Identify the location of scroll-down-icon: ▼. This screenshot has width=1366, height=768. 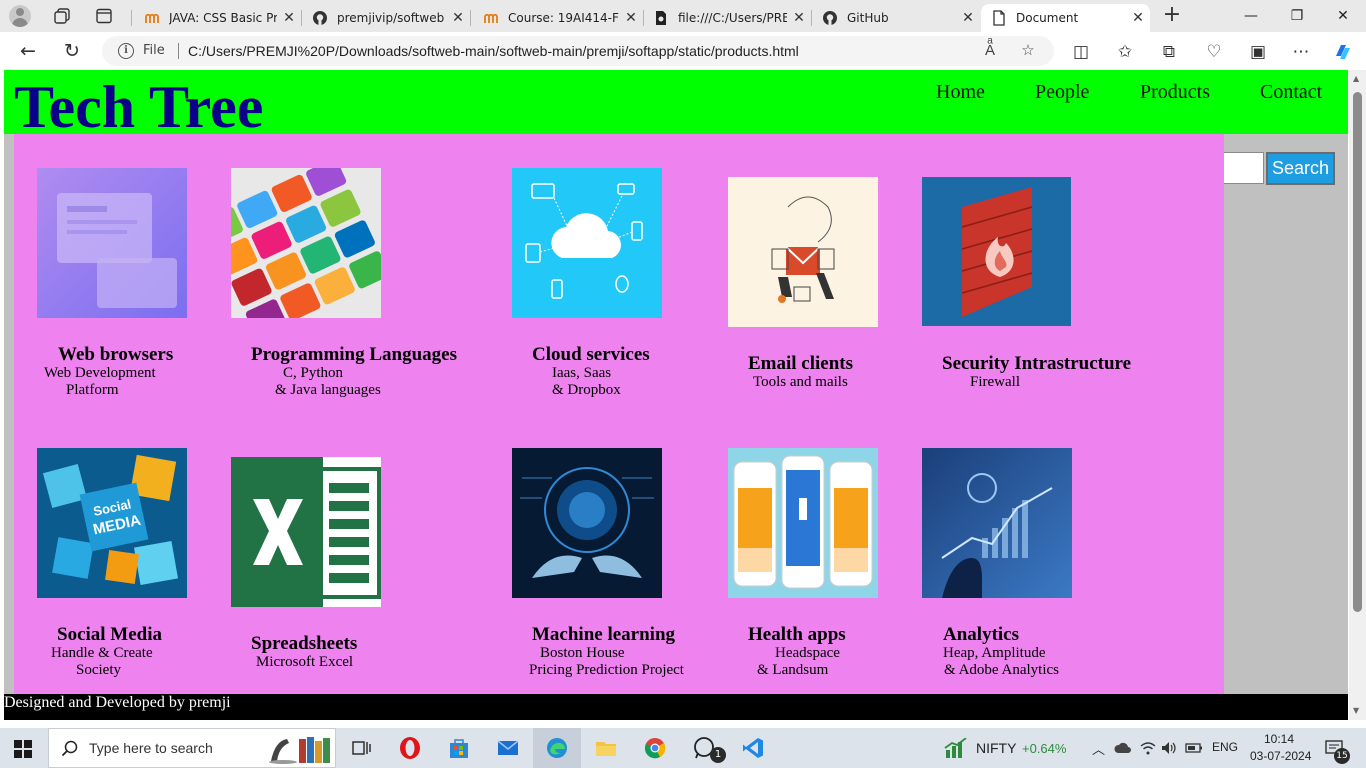
(1356, 710).